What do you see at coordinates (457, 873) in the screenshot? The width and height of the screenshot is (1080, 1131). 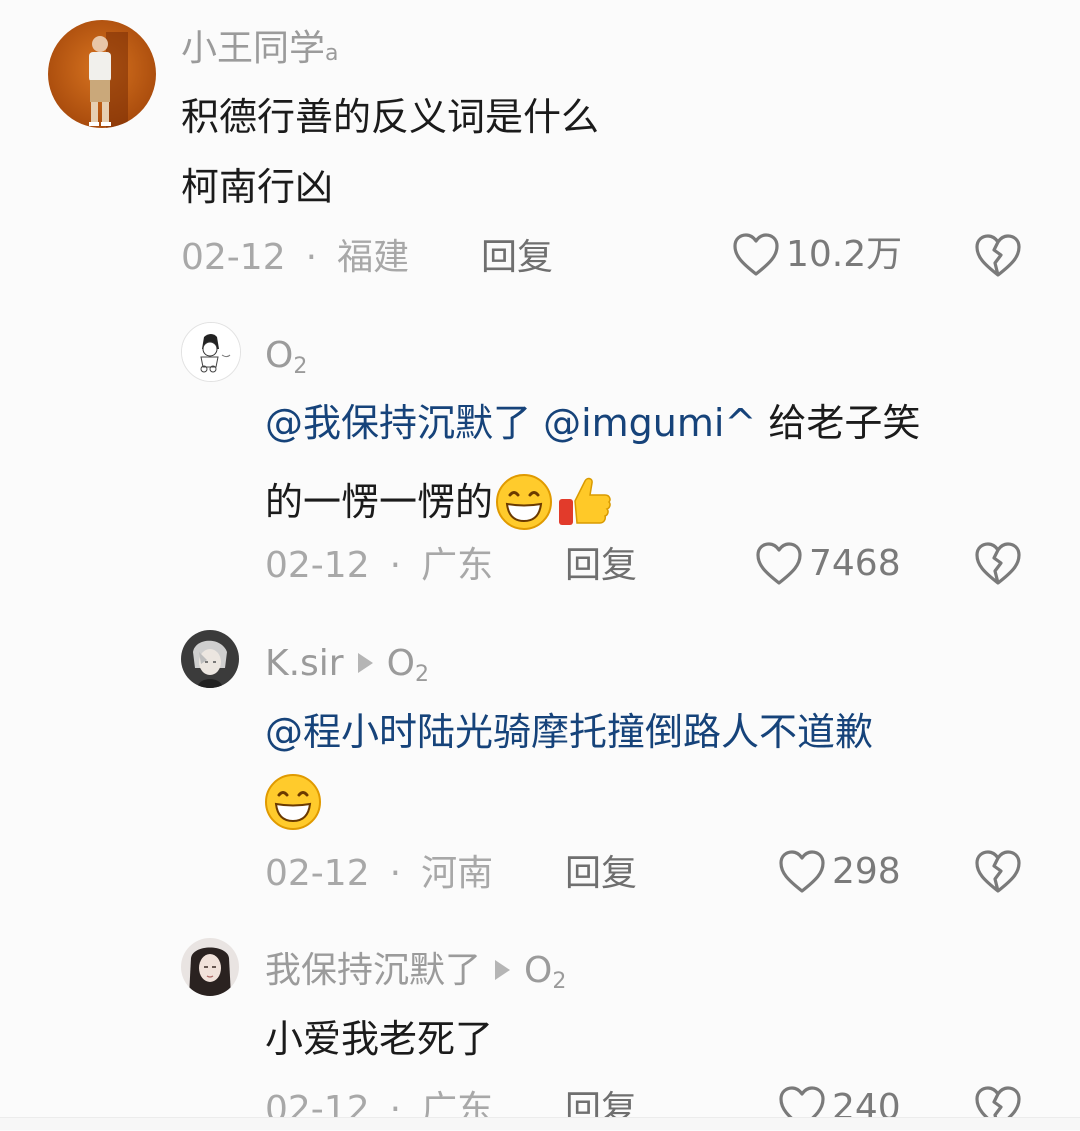 I see `comment-location: 河南` at bounding box center [457, 873].